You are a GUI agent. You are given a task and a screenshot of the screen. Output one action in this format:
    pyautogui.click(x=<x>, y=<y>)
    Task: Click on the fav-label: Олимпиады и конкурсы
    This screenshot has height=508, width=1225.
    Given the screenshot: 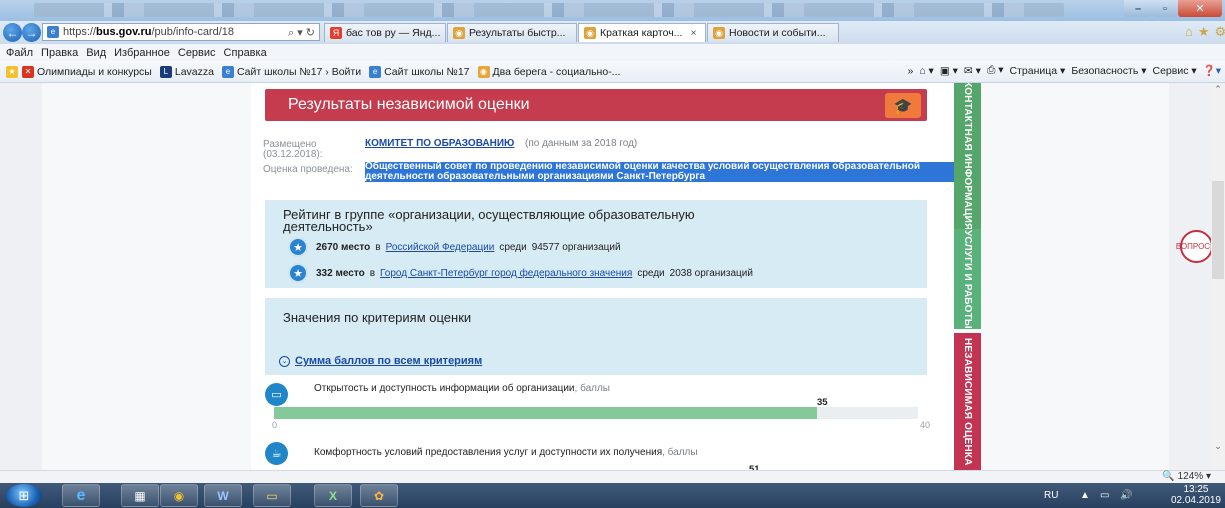 What is the action you would take?
    pyautogui.click(x=94, y=71)
    